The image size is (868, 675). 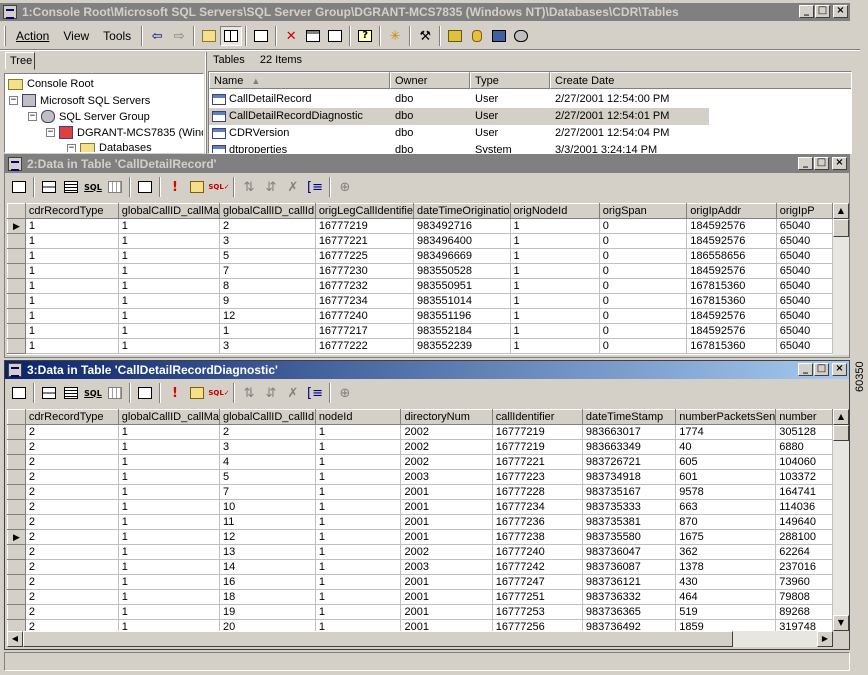 What do you see at coordinates (841, 211) in the screenshot?
I see `scroll-up-icon: ▲` at bounding box center [841, 211].